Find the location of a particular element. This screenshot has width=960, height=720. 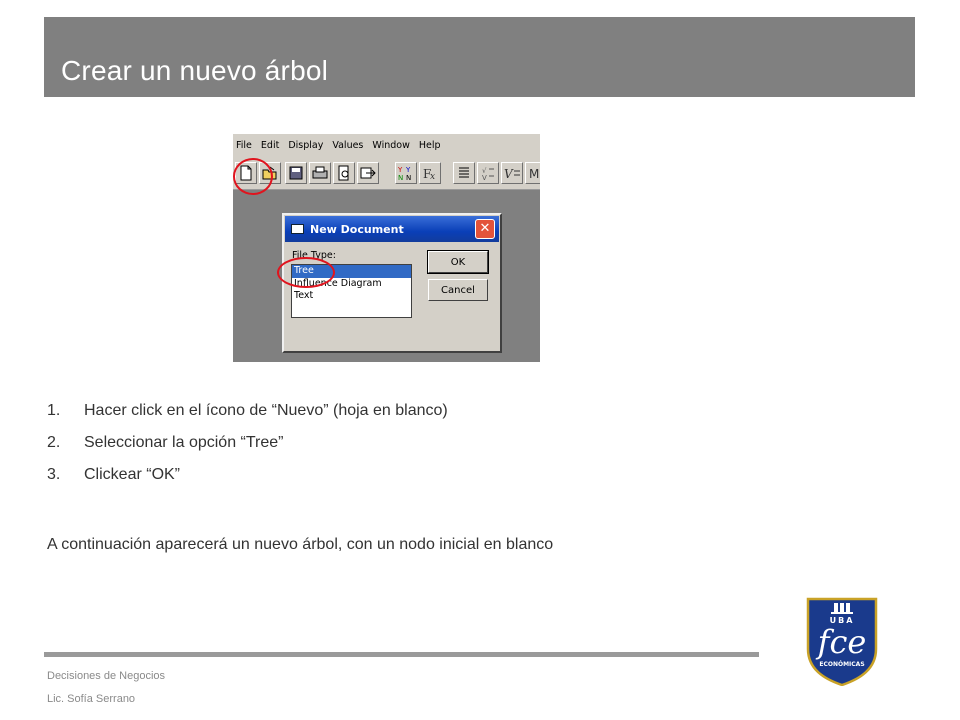

v-equals-button: V is located at coordinates (512, 173).